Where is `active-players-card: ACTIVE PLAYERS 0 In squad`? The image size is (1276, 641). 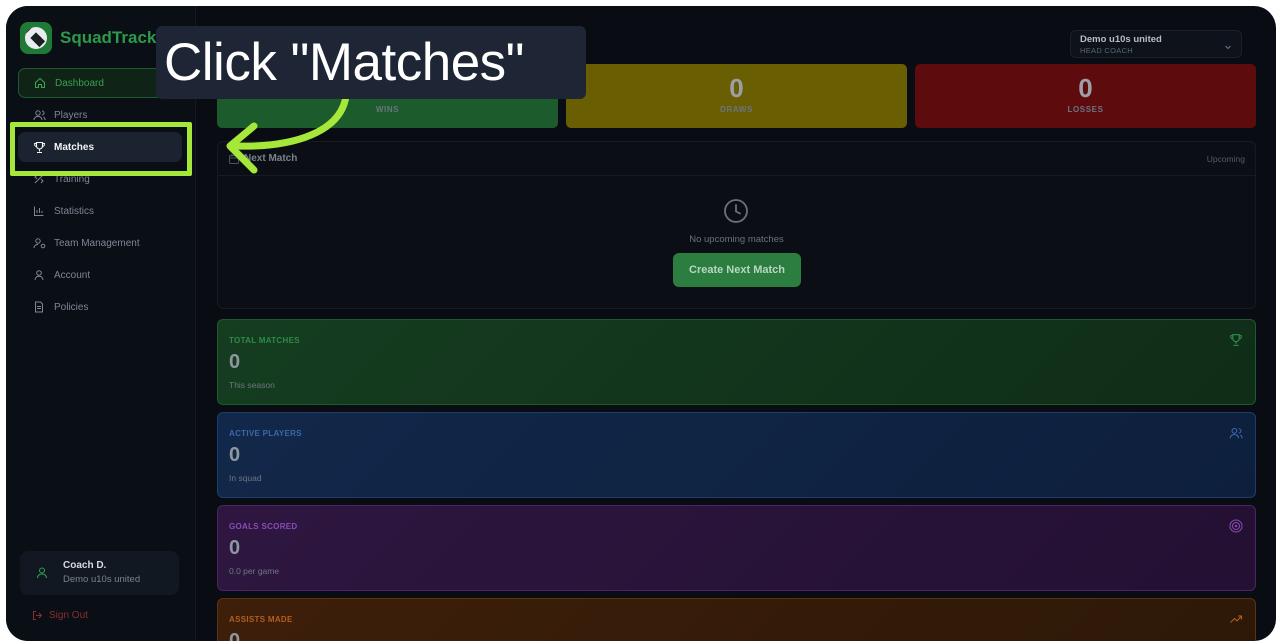 active-players-card: ACTIVE PLAYERS 0 In squad is located at coordinates (736, 455).